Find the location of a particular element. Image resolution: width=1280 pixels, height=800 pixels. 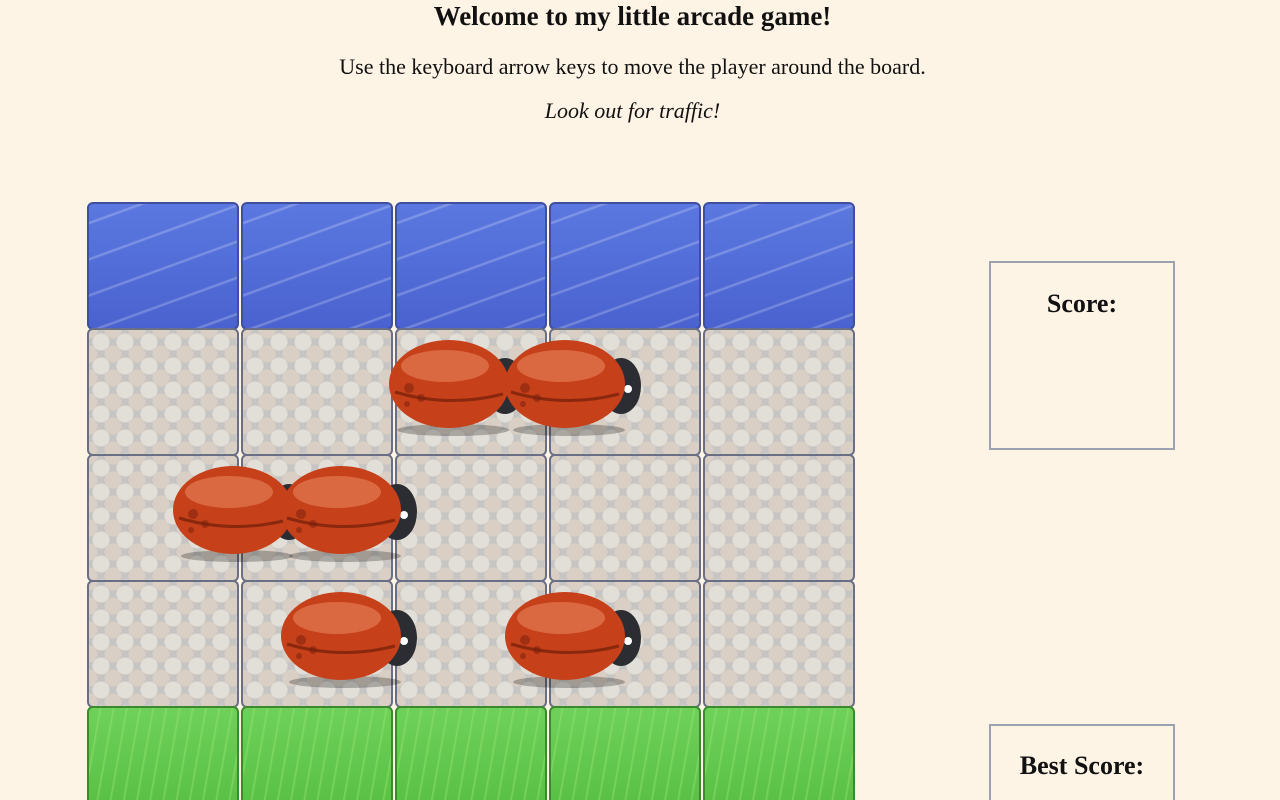

warning-text: Look out for traffic! is located at coordinates (632, 110).